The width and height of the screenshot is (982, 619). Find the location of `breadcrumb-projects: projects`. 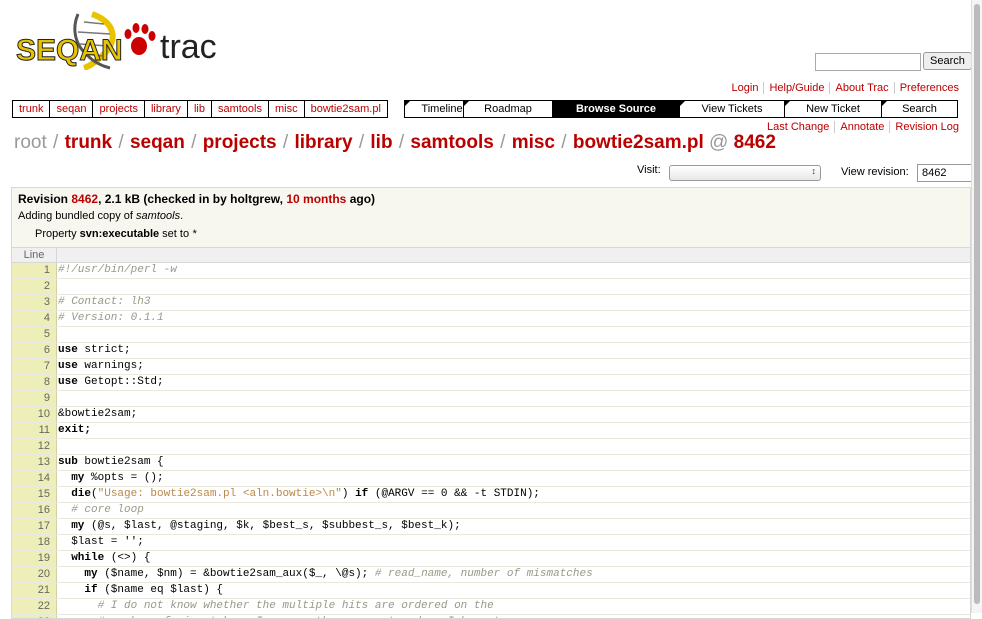

breadcrumb-projects: projects is located at coordinates (240, 142).